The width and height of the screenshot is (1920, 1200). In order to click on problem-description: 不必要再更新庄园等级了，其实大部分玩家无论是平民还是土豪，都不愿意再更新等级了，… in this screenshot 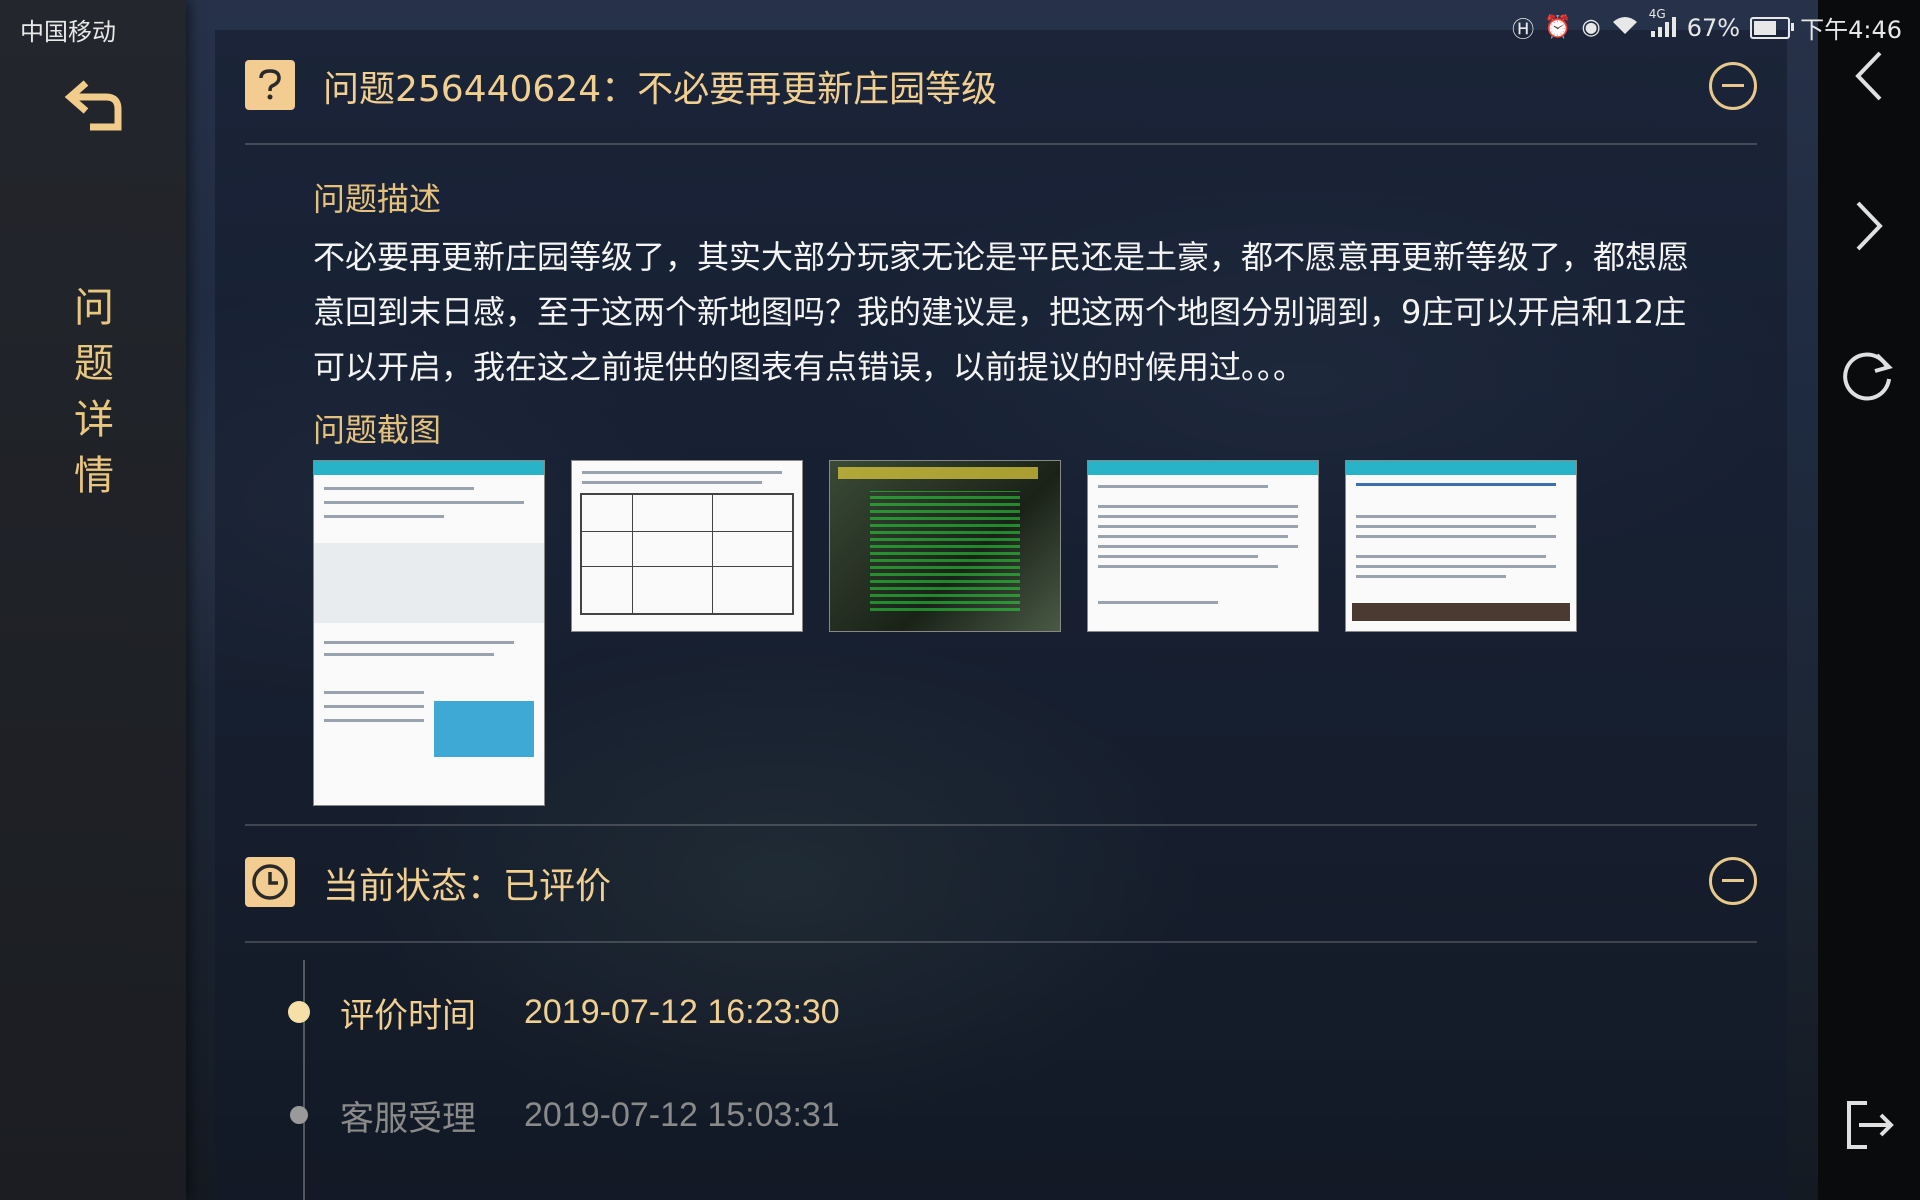, I will do `click(1001, 312)`.